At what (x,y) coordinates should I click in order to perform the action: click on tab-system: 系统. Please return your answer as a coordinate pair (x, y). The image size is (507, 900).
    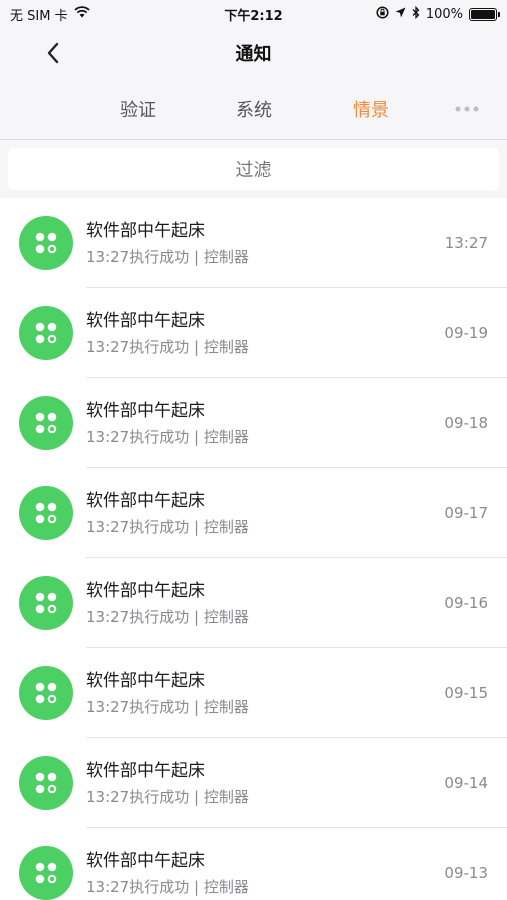
    Looking at the image, I should click on (254, 109).